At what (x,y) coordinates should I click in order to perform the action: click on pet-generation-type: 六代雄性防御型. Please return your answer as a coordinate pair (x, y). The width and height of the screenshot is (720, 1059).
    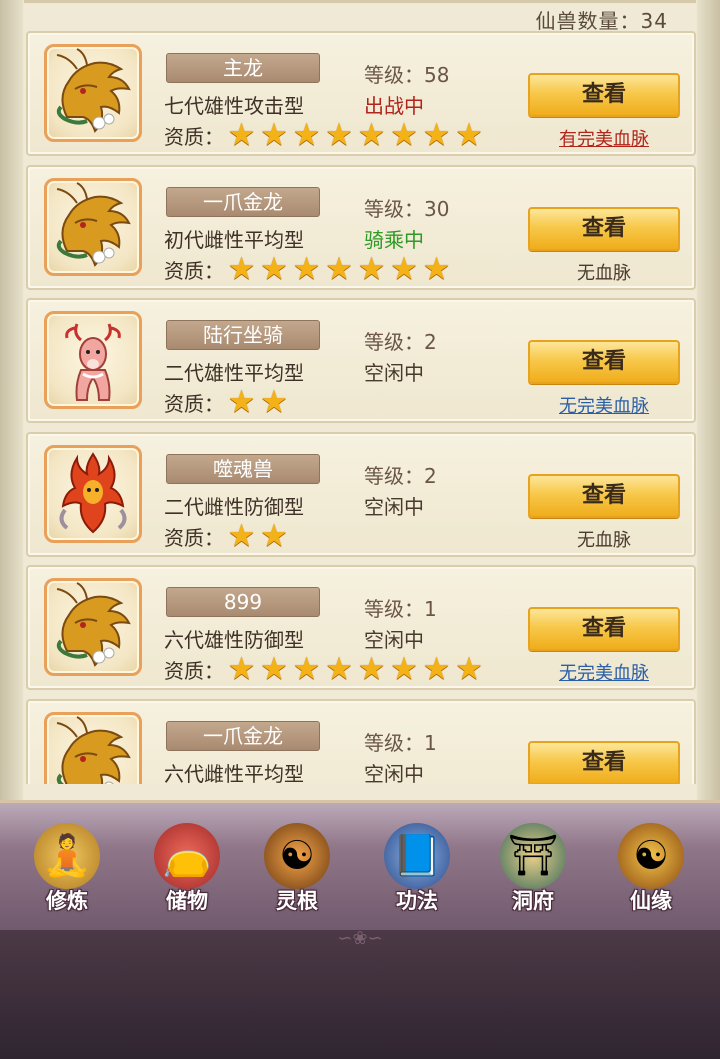
    Looking at the image, I should click on (234, 640).